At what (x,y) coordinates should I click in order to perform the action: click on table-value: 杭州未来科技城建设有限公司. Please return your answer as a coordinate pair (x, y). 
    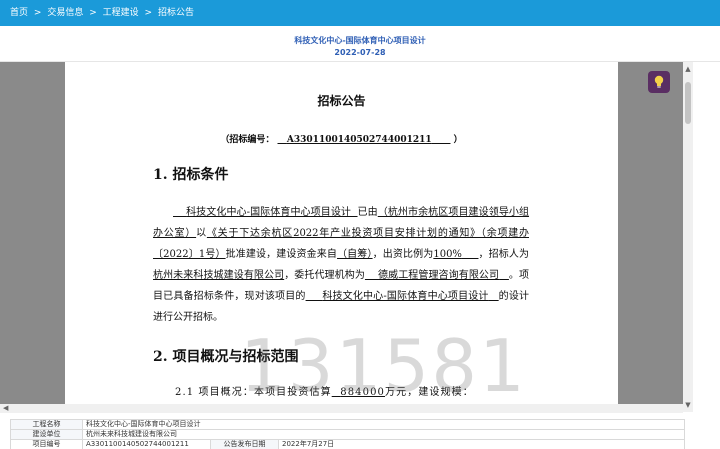
    Looking at the image, I should click on (383, 434).